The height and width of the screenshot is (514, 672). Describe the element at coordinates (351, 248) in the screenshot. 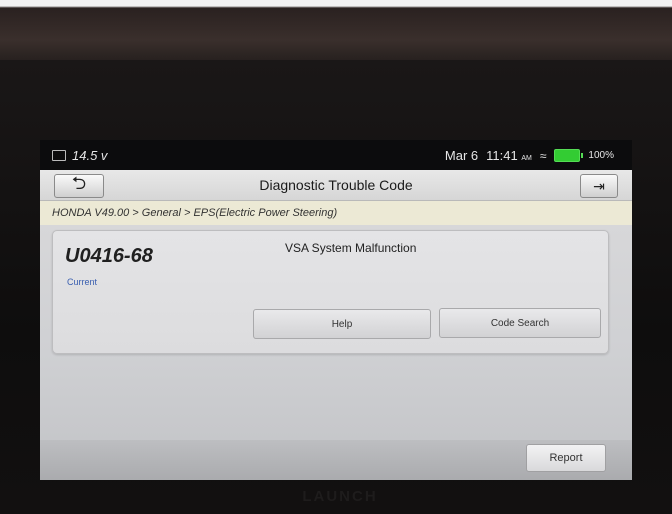

I see `dtc-description: VSA System Malfunction` at that location.